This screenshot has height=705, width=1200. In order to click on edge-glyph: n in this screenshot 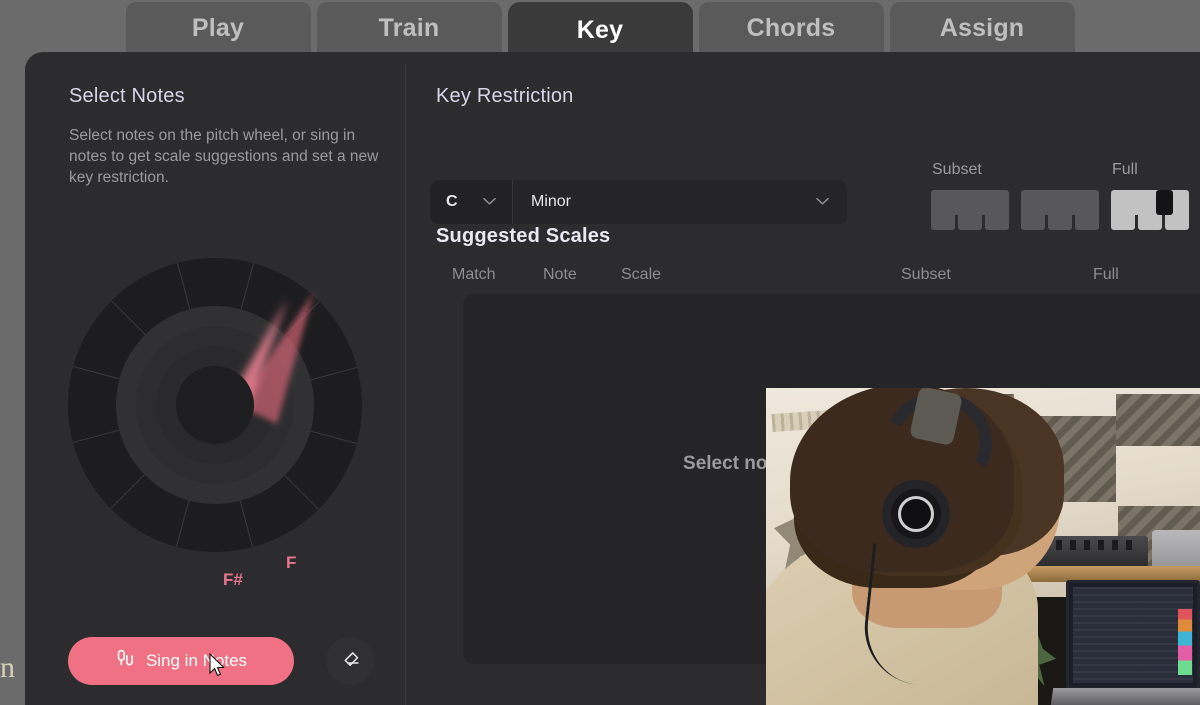, I will do `click(7, 667)`.